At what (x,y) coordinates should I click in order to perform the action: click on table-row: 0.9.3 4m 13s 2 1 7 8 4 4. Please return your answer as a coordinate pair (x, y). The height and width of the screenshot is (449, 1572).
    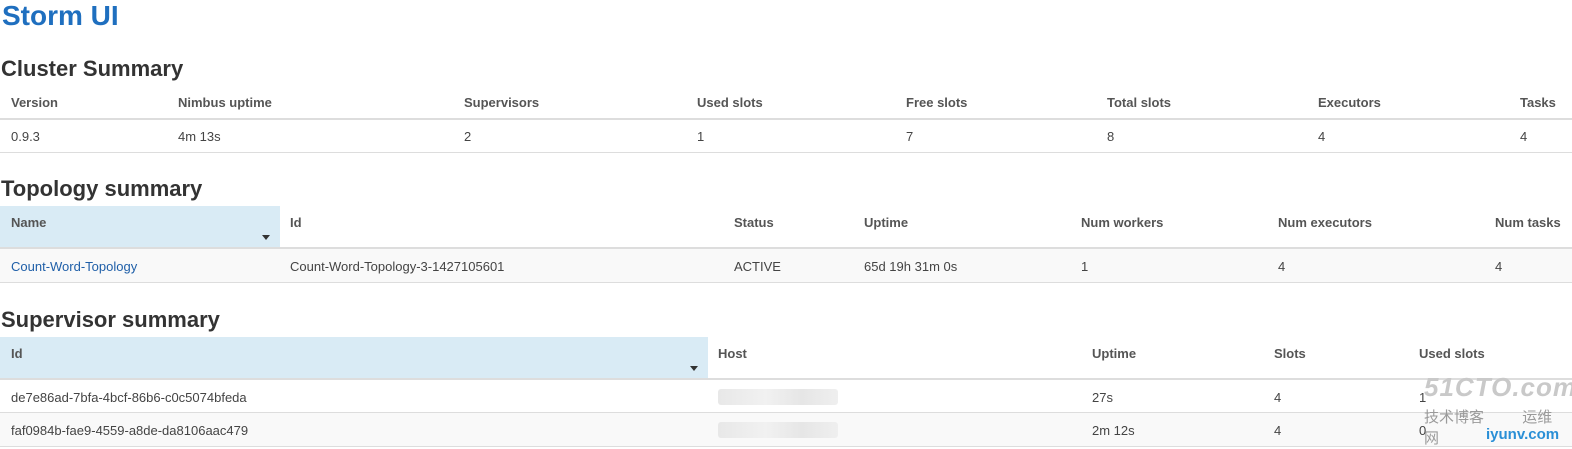
    Looking at the image, I should click on (786, 136).